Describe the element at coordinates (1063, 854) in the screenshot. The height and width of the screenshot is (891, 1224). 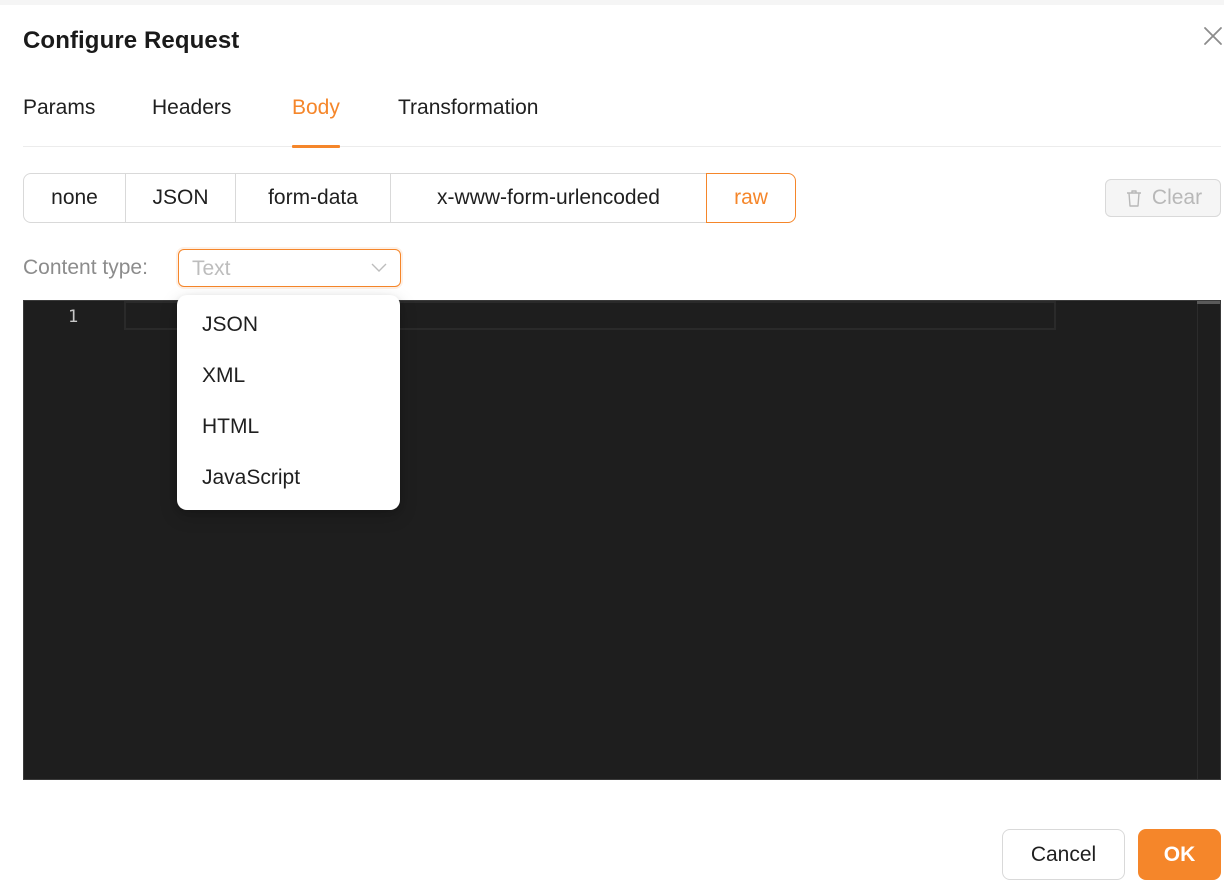
I see `cancel-button: Cancel` at that location.